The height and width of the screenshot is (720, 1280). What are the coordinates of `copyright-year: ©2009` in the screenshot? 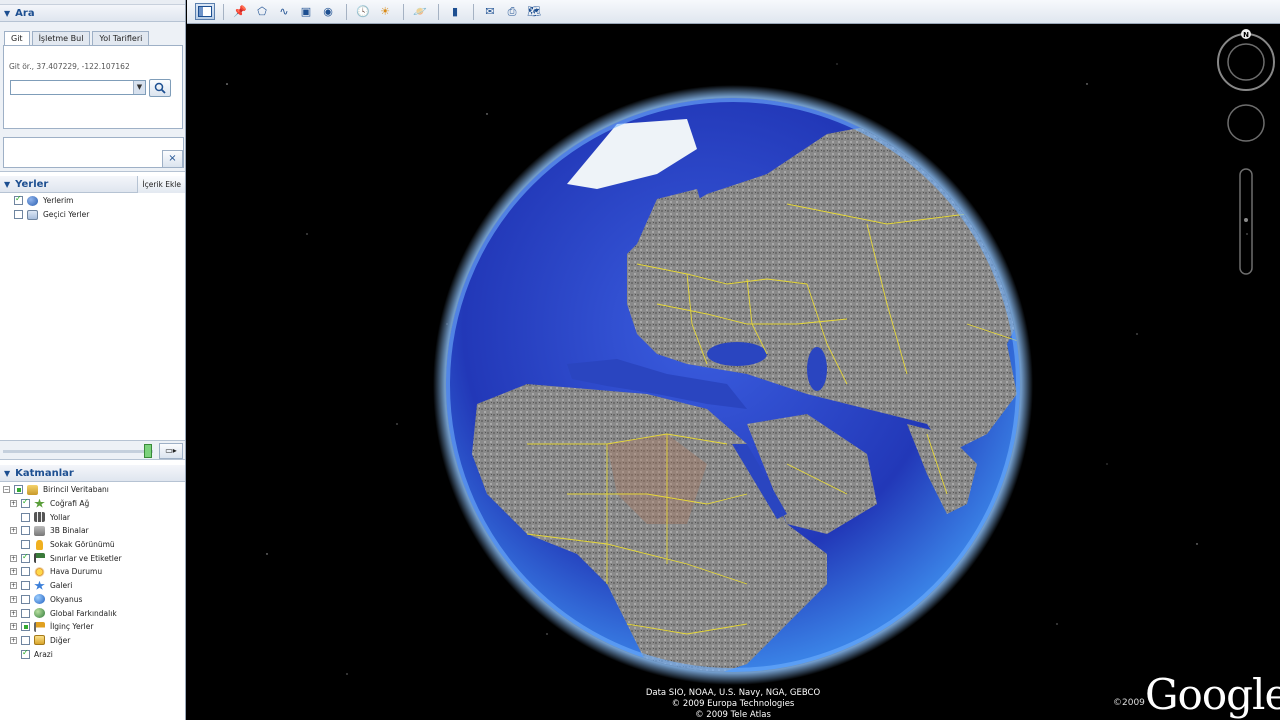 It's located at (1129, 703).